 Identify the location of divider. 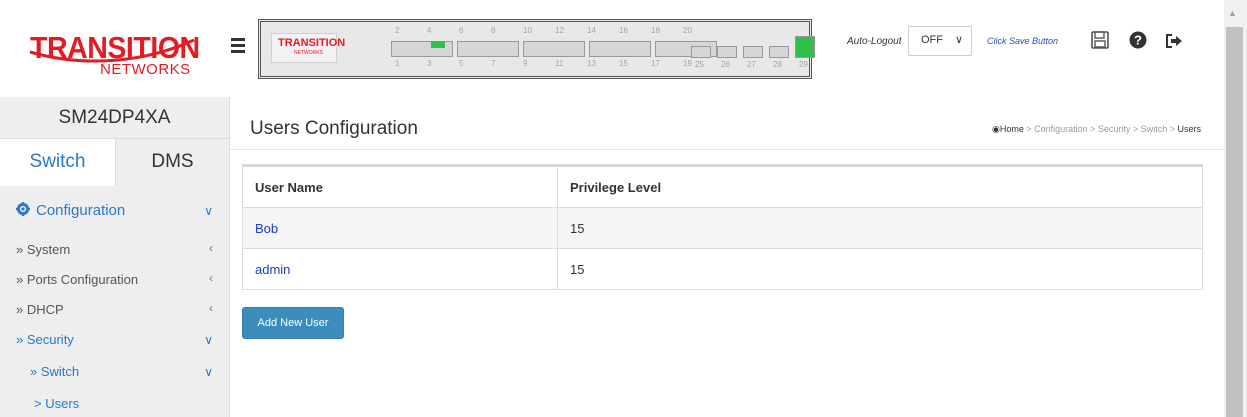
(727, 149).